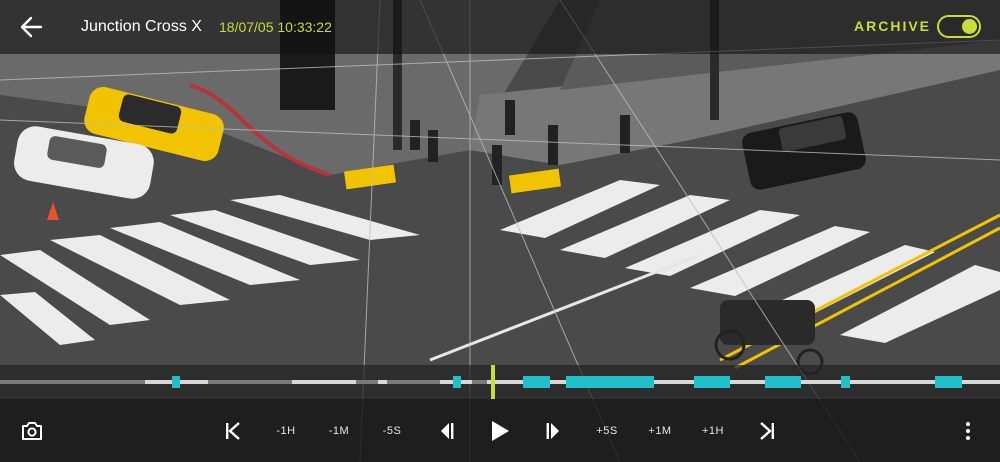 This screenshot has width=1000, height=462. I want to click on skip-to-end-icon, so click(767, 430).